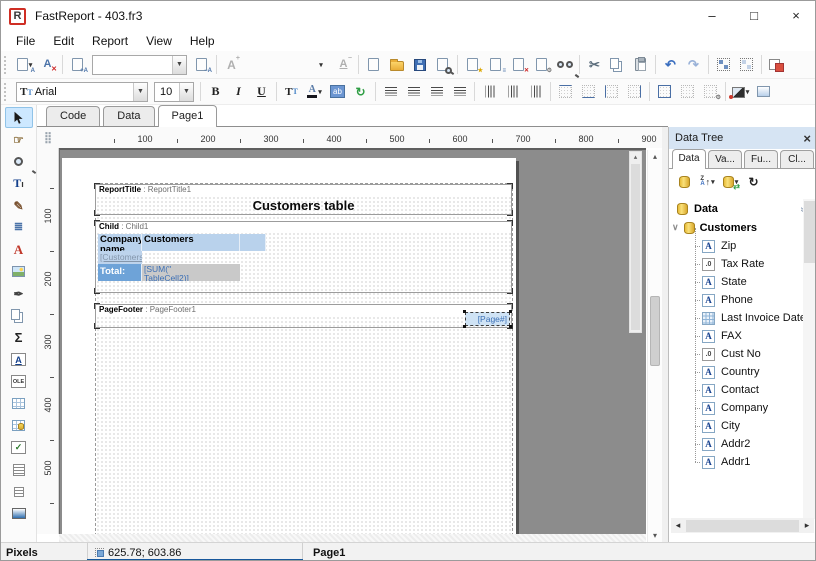 Image resolution: width=816 pixels, height=561 pixels. What do you see at coordinates (742, 525) in the screenshot?
I see `tree-horizontal-scrollbar: ◂ ▸` at bounding box center [742, 525].